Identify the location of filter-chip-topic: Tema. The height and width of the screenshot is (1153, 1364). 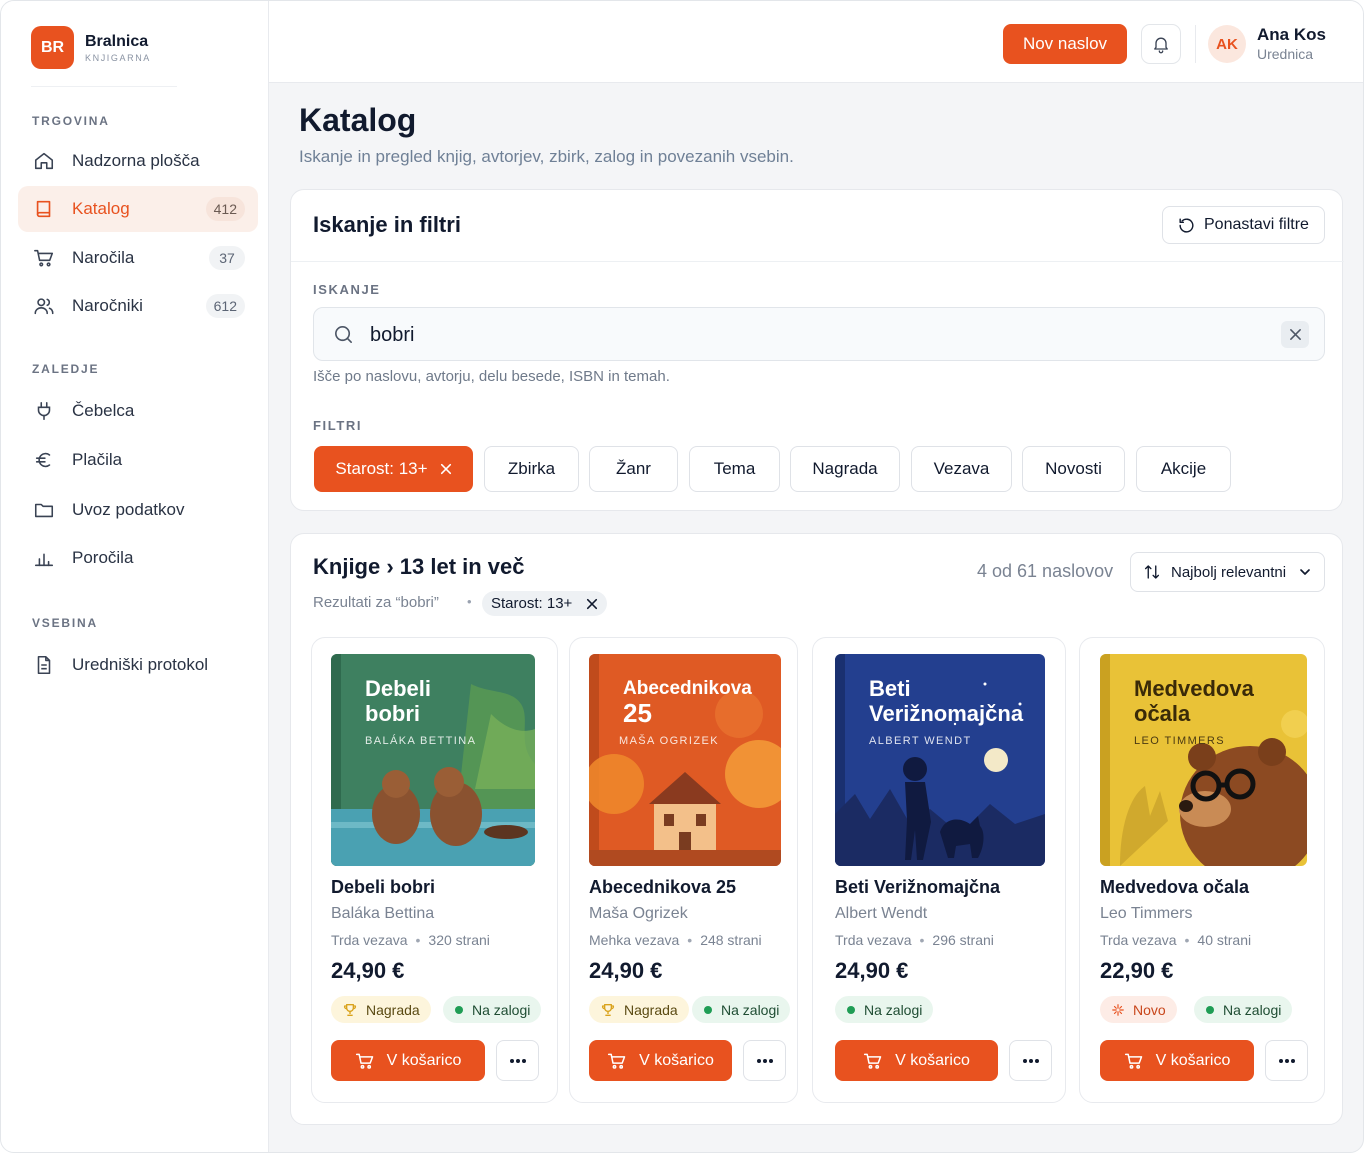
(734, 469).